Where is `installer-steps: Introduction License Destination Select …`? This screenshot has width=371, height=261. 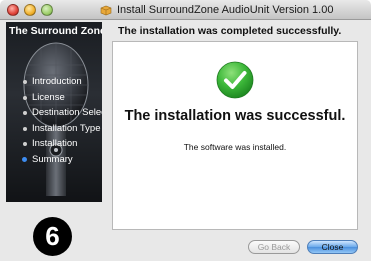 installer-steps: Introduction License Destination Select … is located at coordinates (54, 120).